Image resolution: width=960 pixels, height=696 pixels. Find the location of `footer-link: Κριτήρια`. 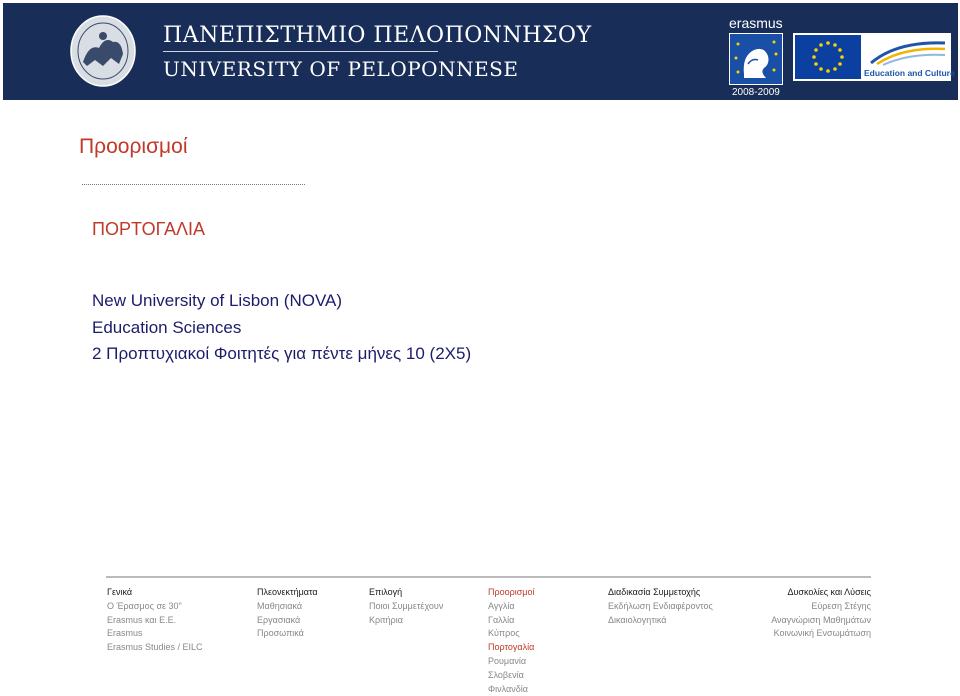

footer-link: Κριτήρια is located at coordinates (406, 621).